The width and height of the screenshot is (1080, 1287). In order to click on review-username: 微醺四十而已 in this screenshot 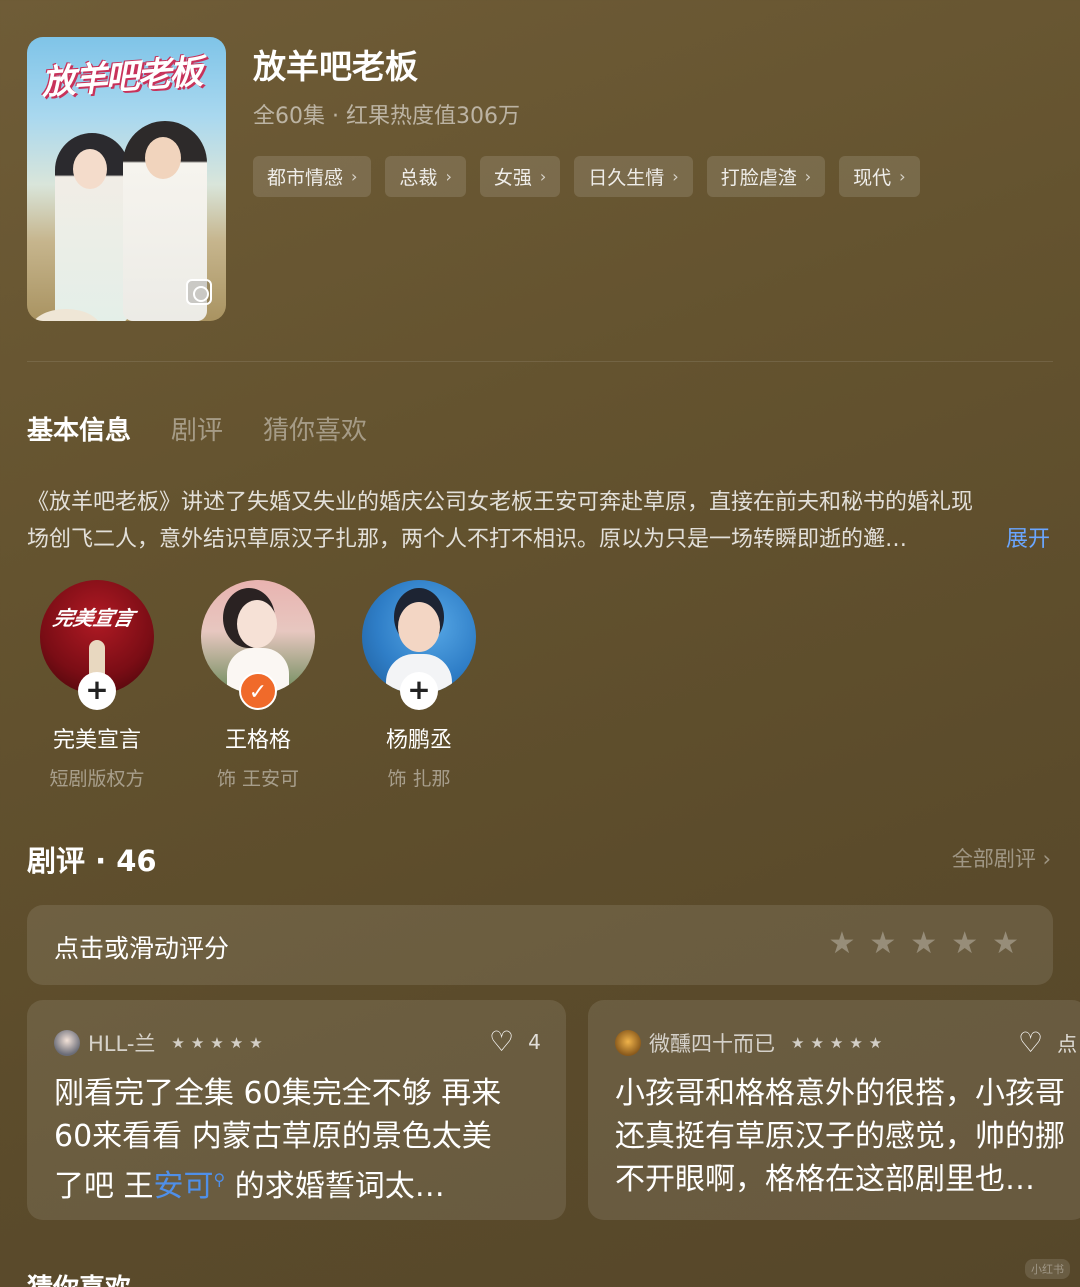, I will do `click(712, 1043)`.